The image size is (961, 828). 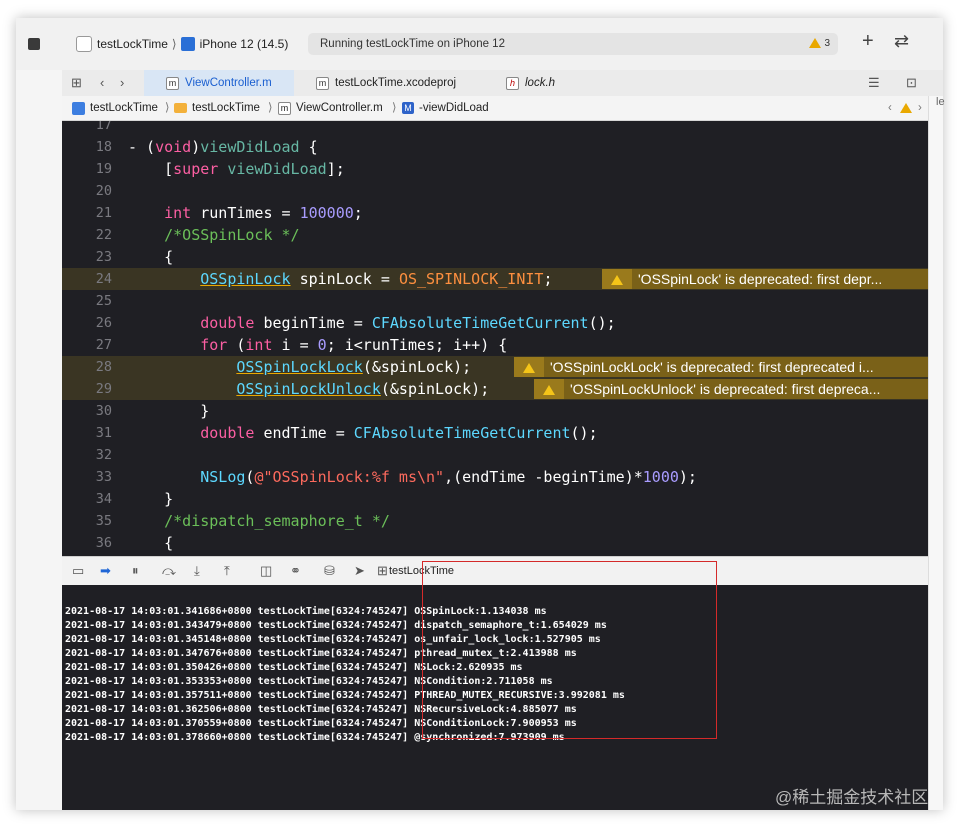 What do you see at coordinates (330, 108) in the screenshot?
I see `jump-file: m ViewController.m` at bounding box center [330, 108].